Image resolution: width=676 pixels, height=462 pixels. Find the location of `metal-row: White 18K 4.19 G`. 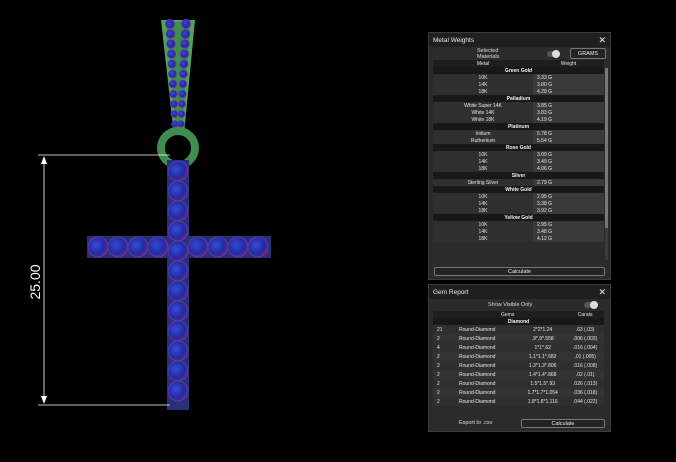

metal-row: White 18K 4.19 G is located at coordinates (518, 119).